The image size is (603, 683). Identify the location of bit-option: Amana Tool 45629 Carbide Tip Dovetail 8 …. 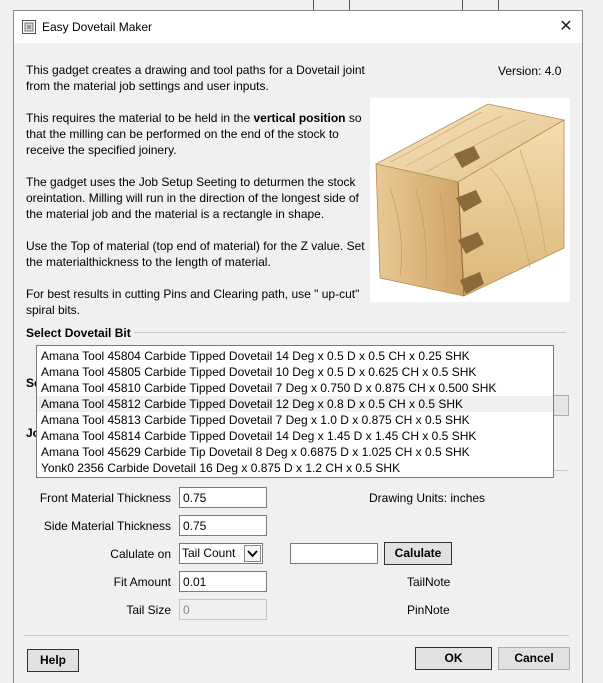
(295, 452).